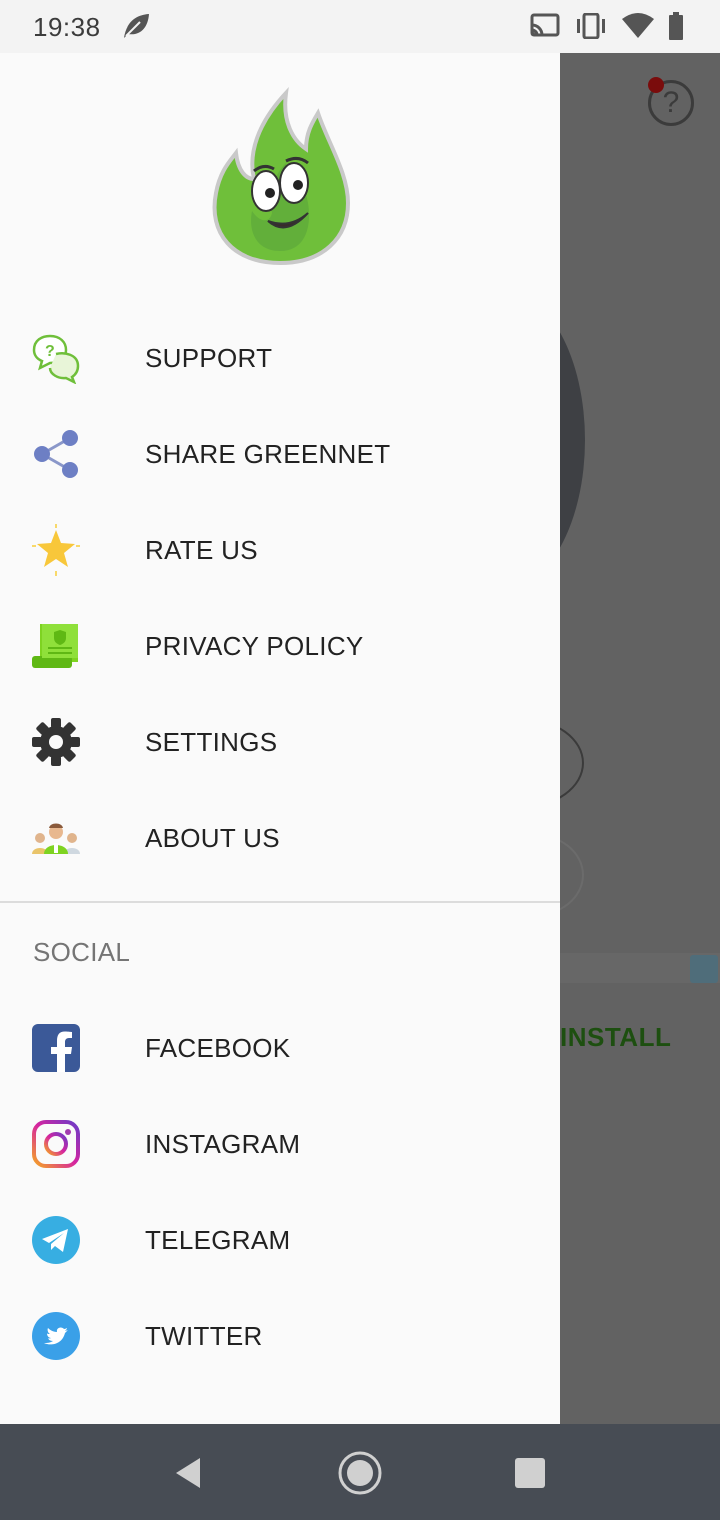  Describe the element at coordinates (360, 26) in the screenshot. I see `status-bar: 19:38` at that location.